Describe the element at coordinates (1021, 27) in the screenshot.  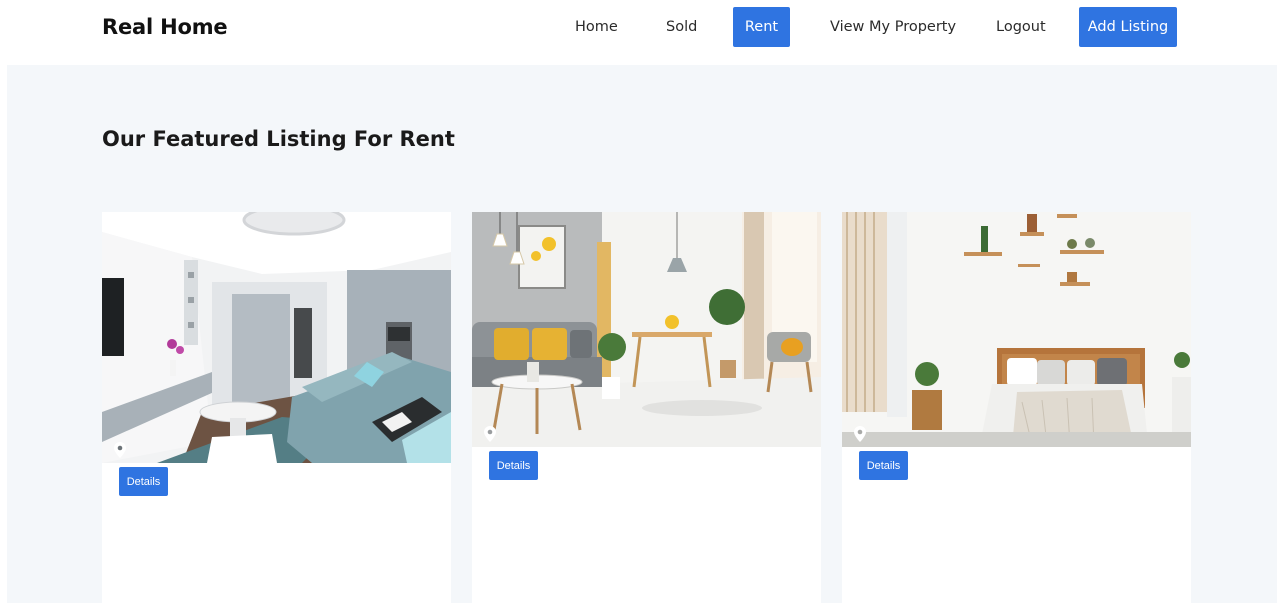
I see `nav-logout: Logout` at that location.